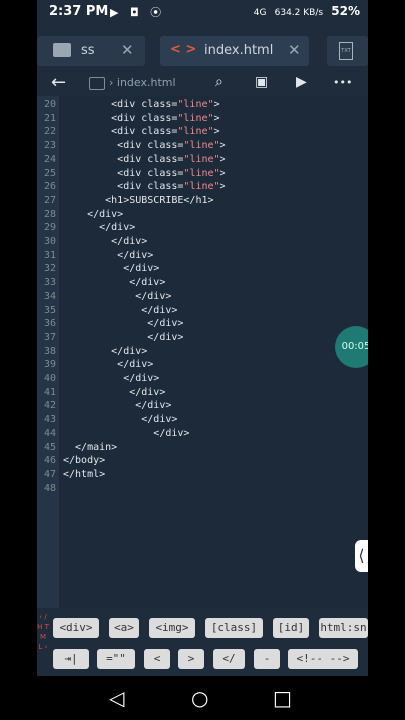 The height and width of the screenshot is (720, 405). What do you see at coordinates (202, 269) in the screenshot?
I see `code-line: 32 </div>` at bounding box center [202, 269].